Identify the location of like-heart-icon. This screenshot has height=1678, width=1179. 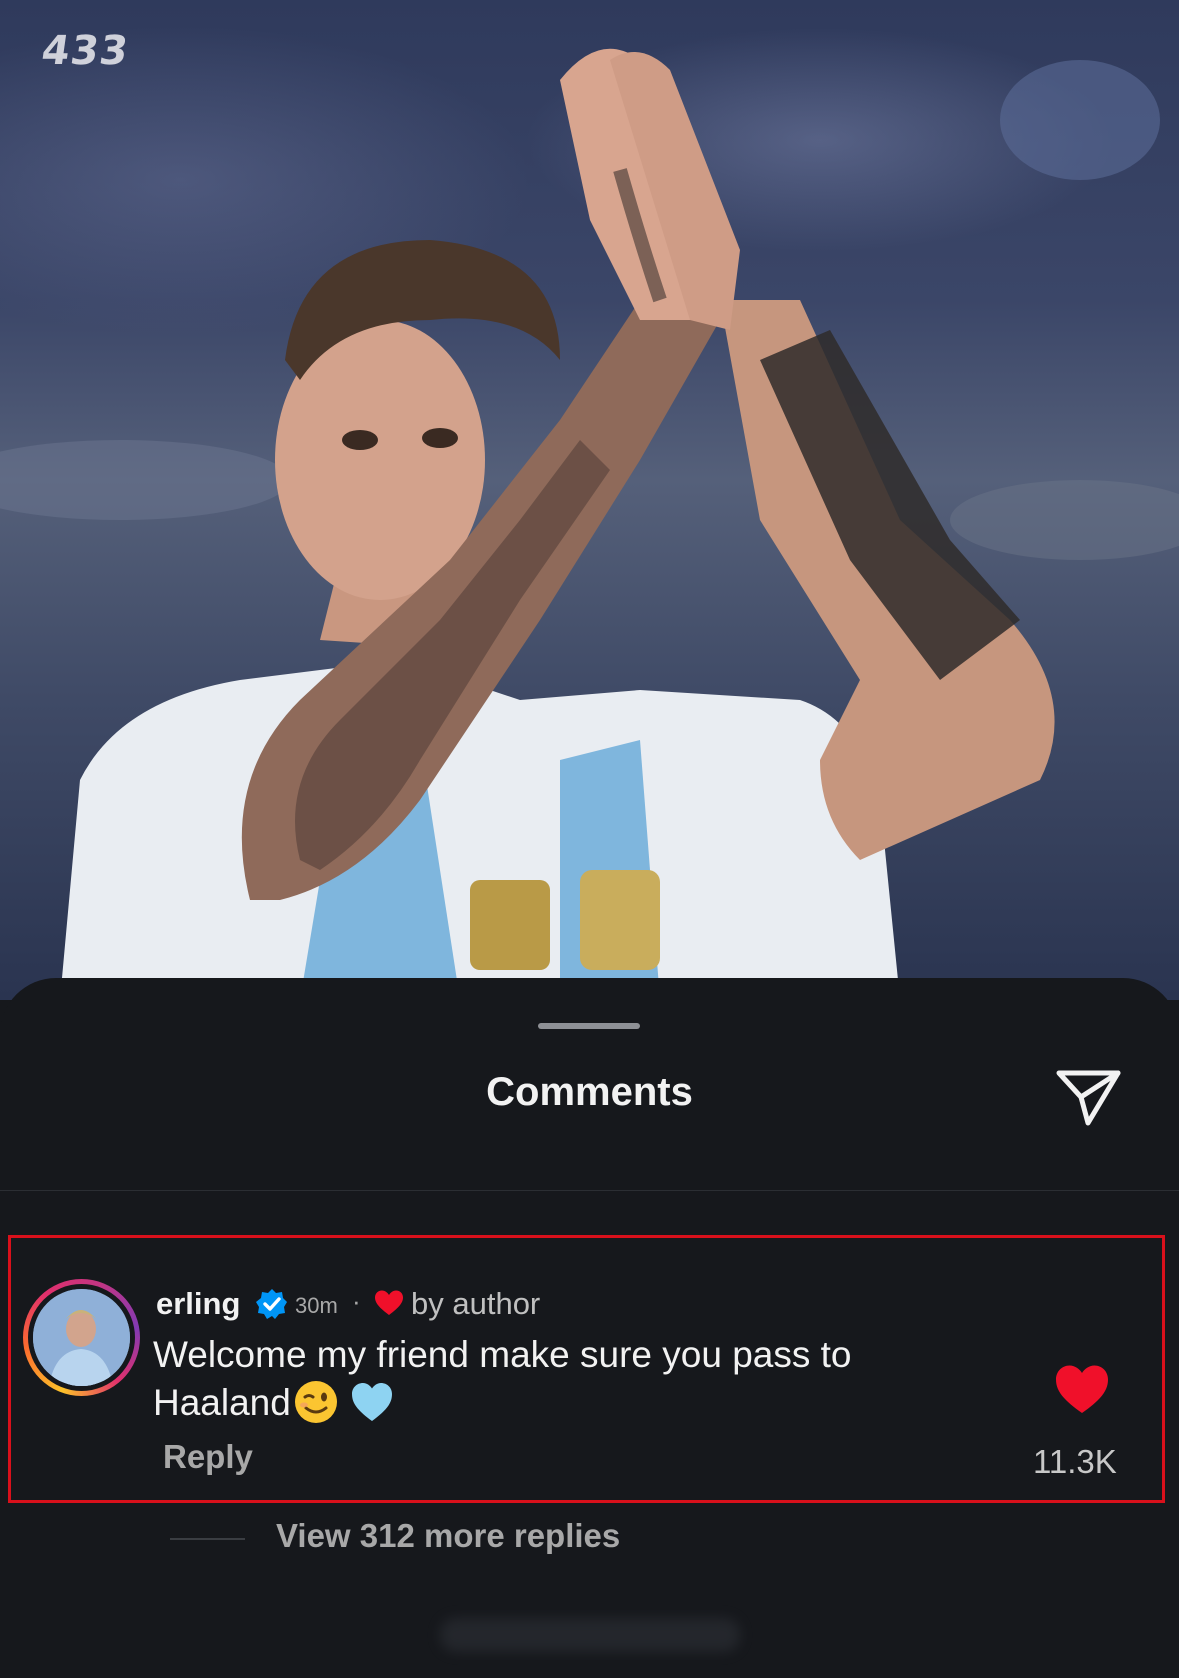
(1082, 1389).